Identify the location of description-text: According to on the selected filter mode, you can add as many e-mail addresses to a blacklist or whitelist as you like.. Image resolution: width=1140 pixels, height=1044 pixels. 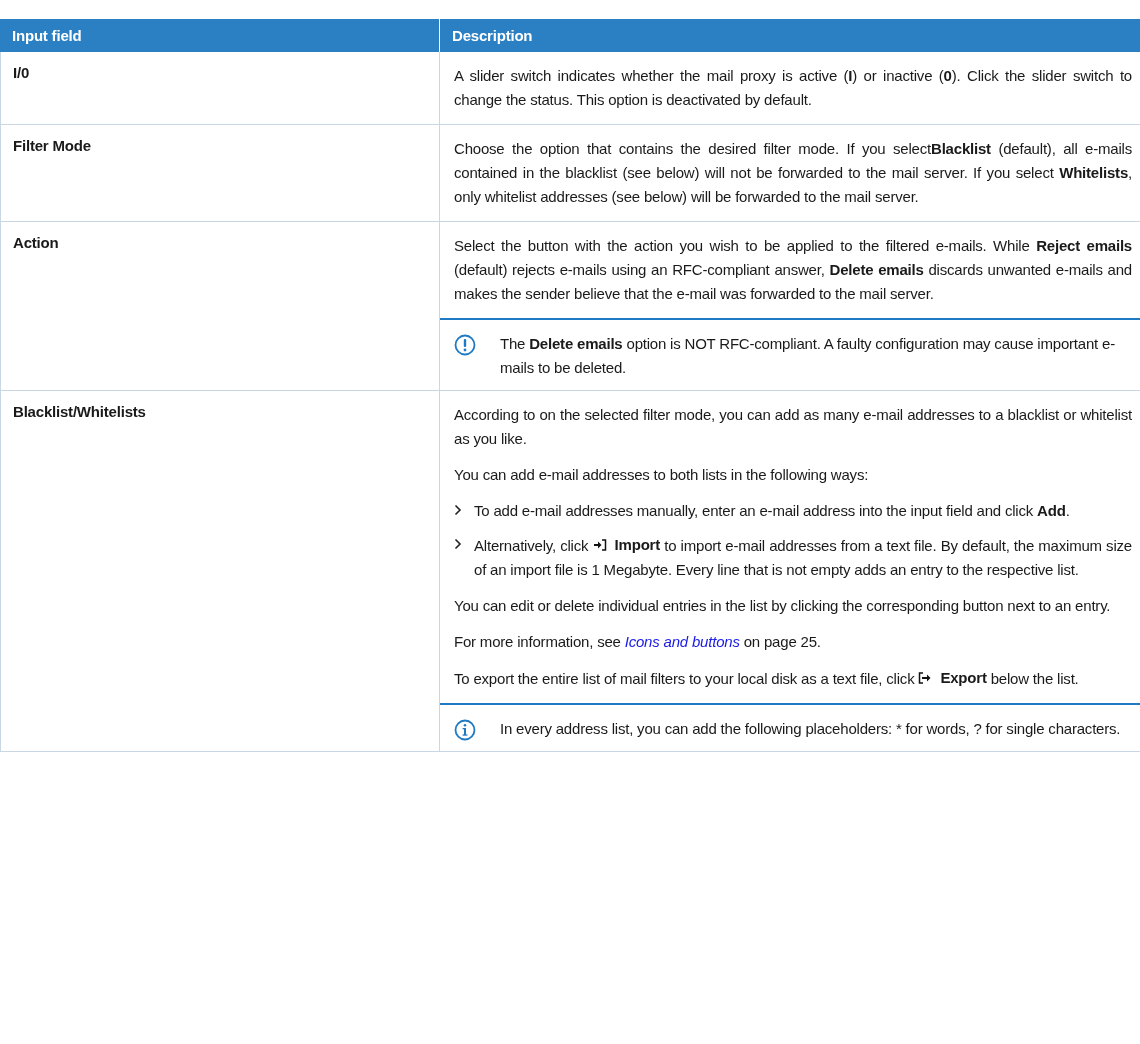
(793, 427).